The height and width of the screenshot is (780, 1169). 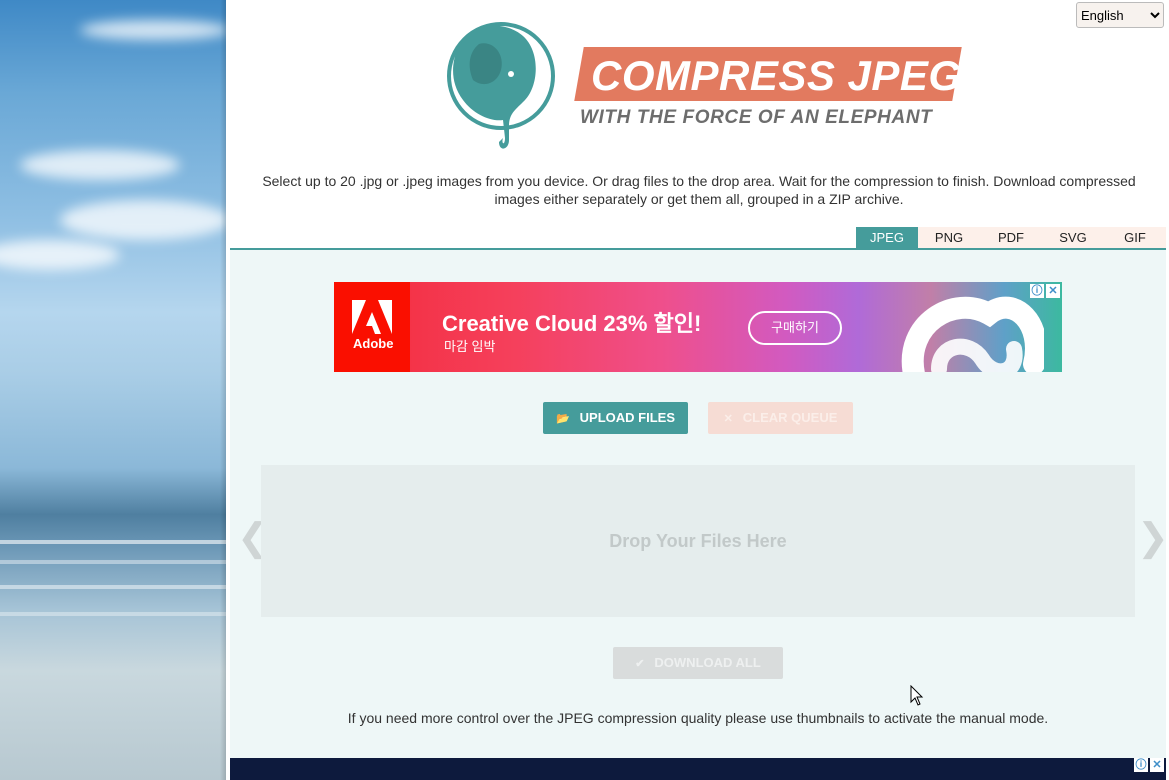 I want to click on ad-buy-button: 구매하기, so click(x=795, y=328).